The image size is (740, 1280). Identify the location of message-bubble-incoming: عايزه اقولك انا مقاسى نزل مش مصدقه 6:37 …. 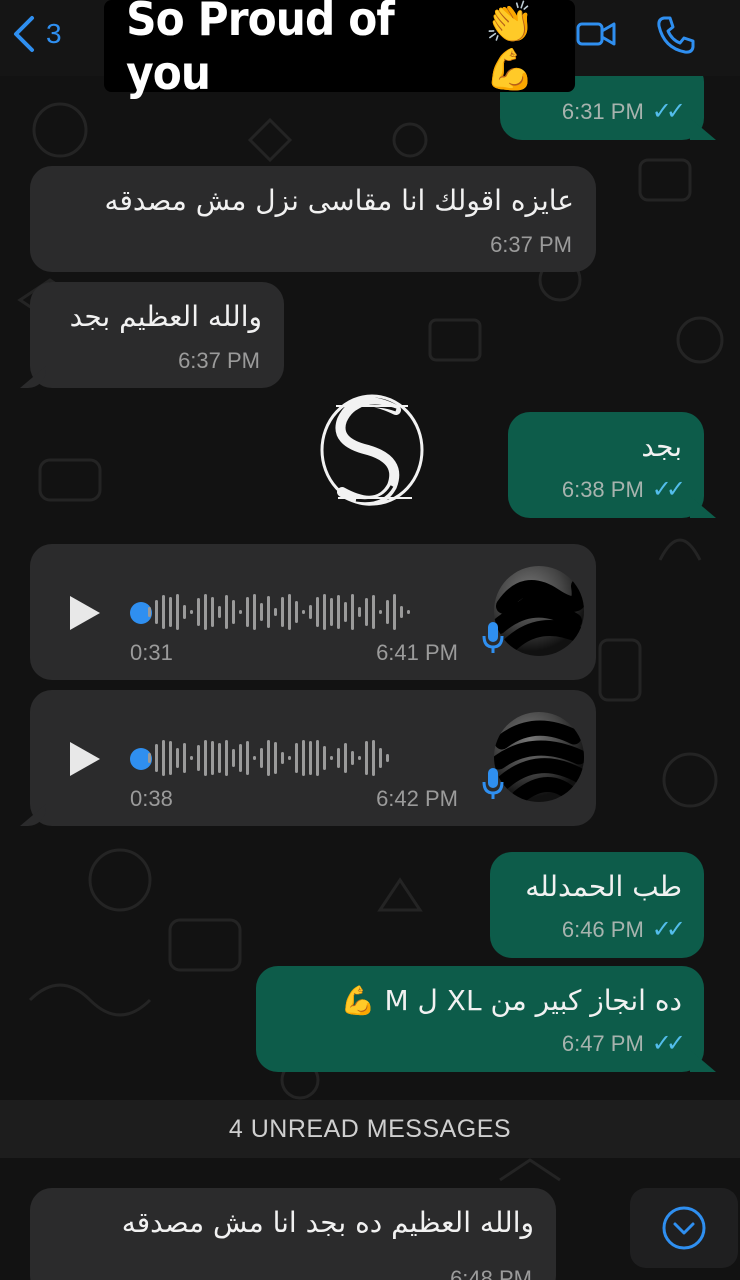
(313, 219).